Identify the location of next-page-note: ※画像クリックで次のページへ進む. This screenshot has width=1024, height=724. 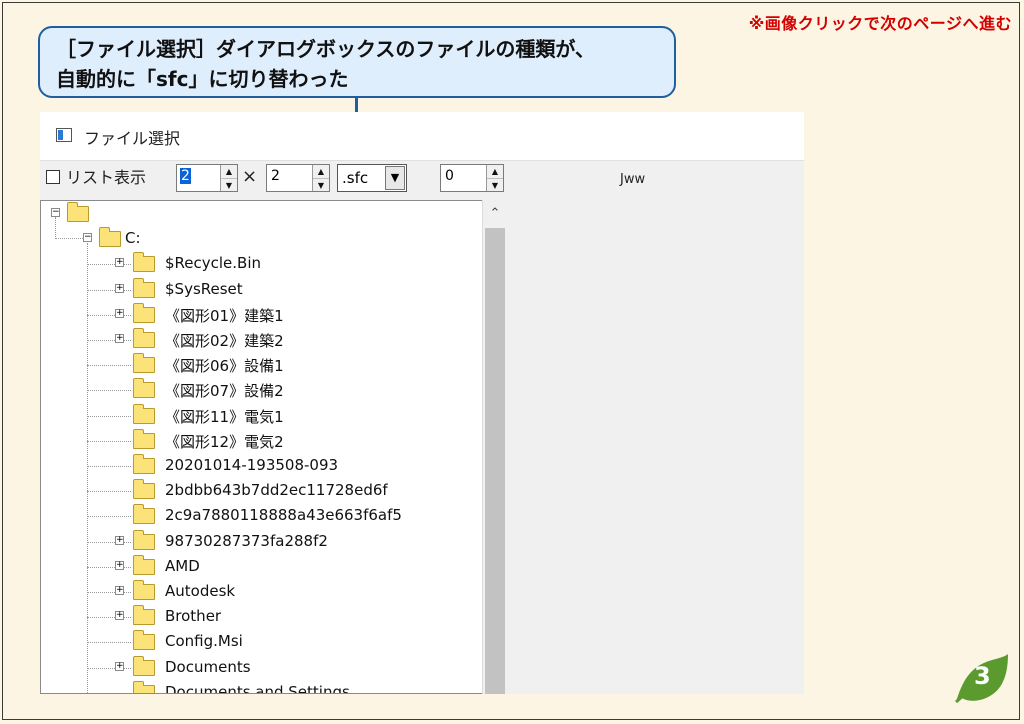
(880, 22).